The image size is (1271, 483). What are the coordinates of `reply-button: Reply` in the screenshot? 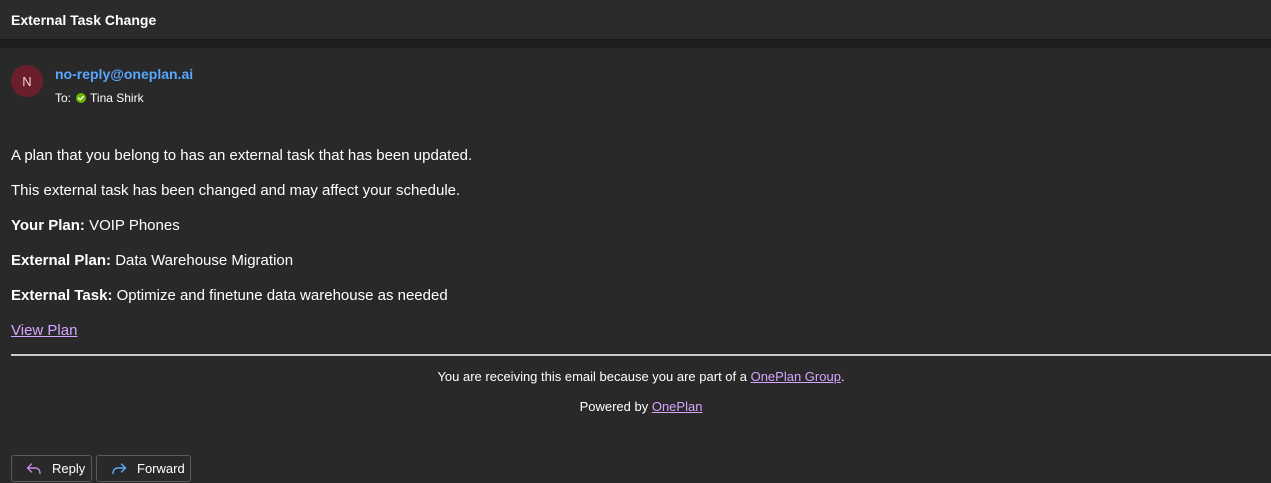 It's located at (51, 468).